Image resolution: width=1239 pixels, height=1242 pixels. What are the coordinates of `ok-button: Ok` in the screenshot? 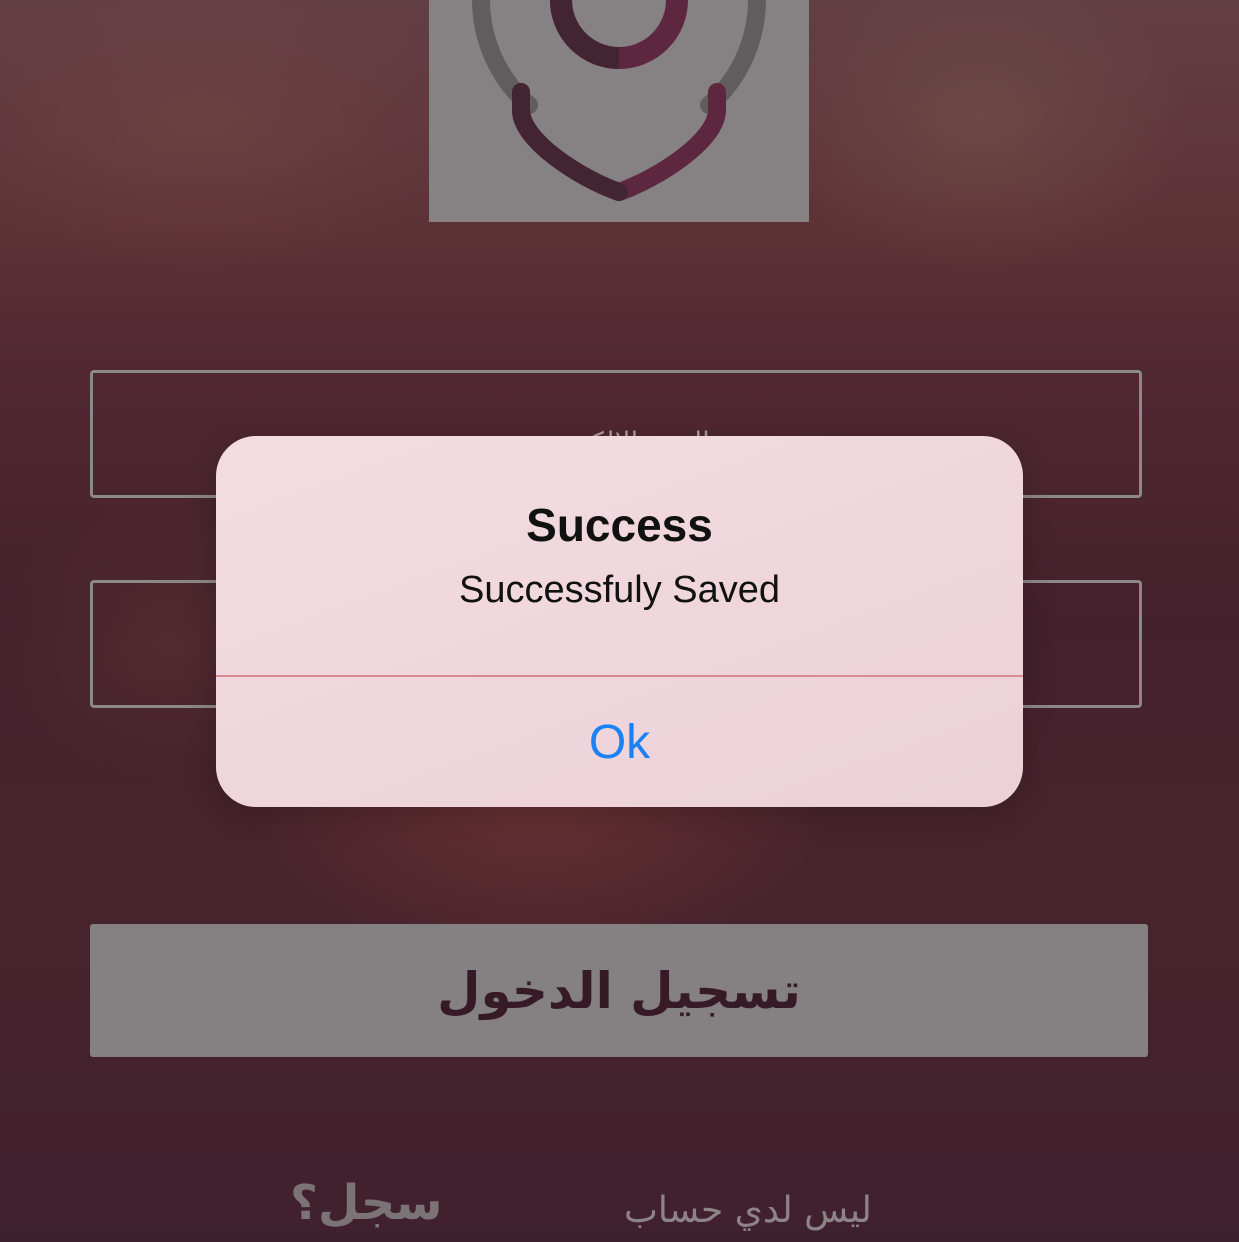 It's located at (619, 742).